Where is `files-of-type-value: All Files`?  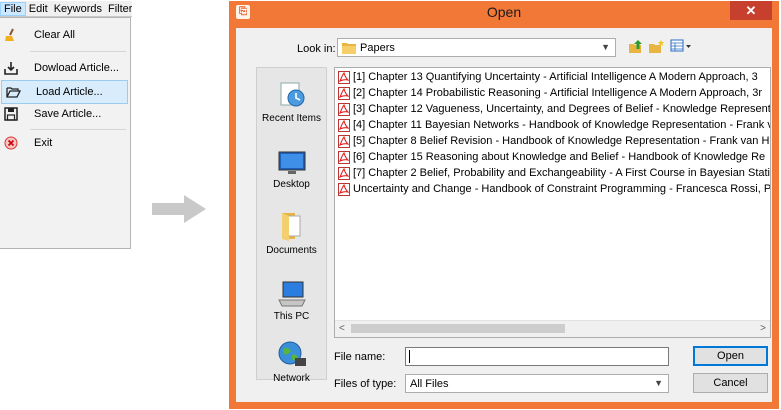
files-of-type-value: All Files is located at coordinates (429, 384).